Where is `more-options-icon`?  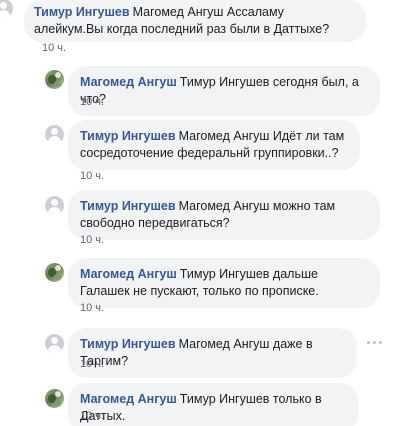 more-options-icon is located at coordinates (374, 342).